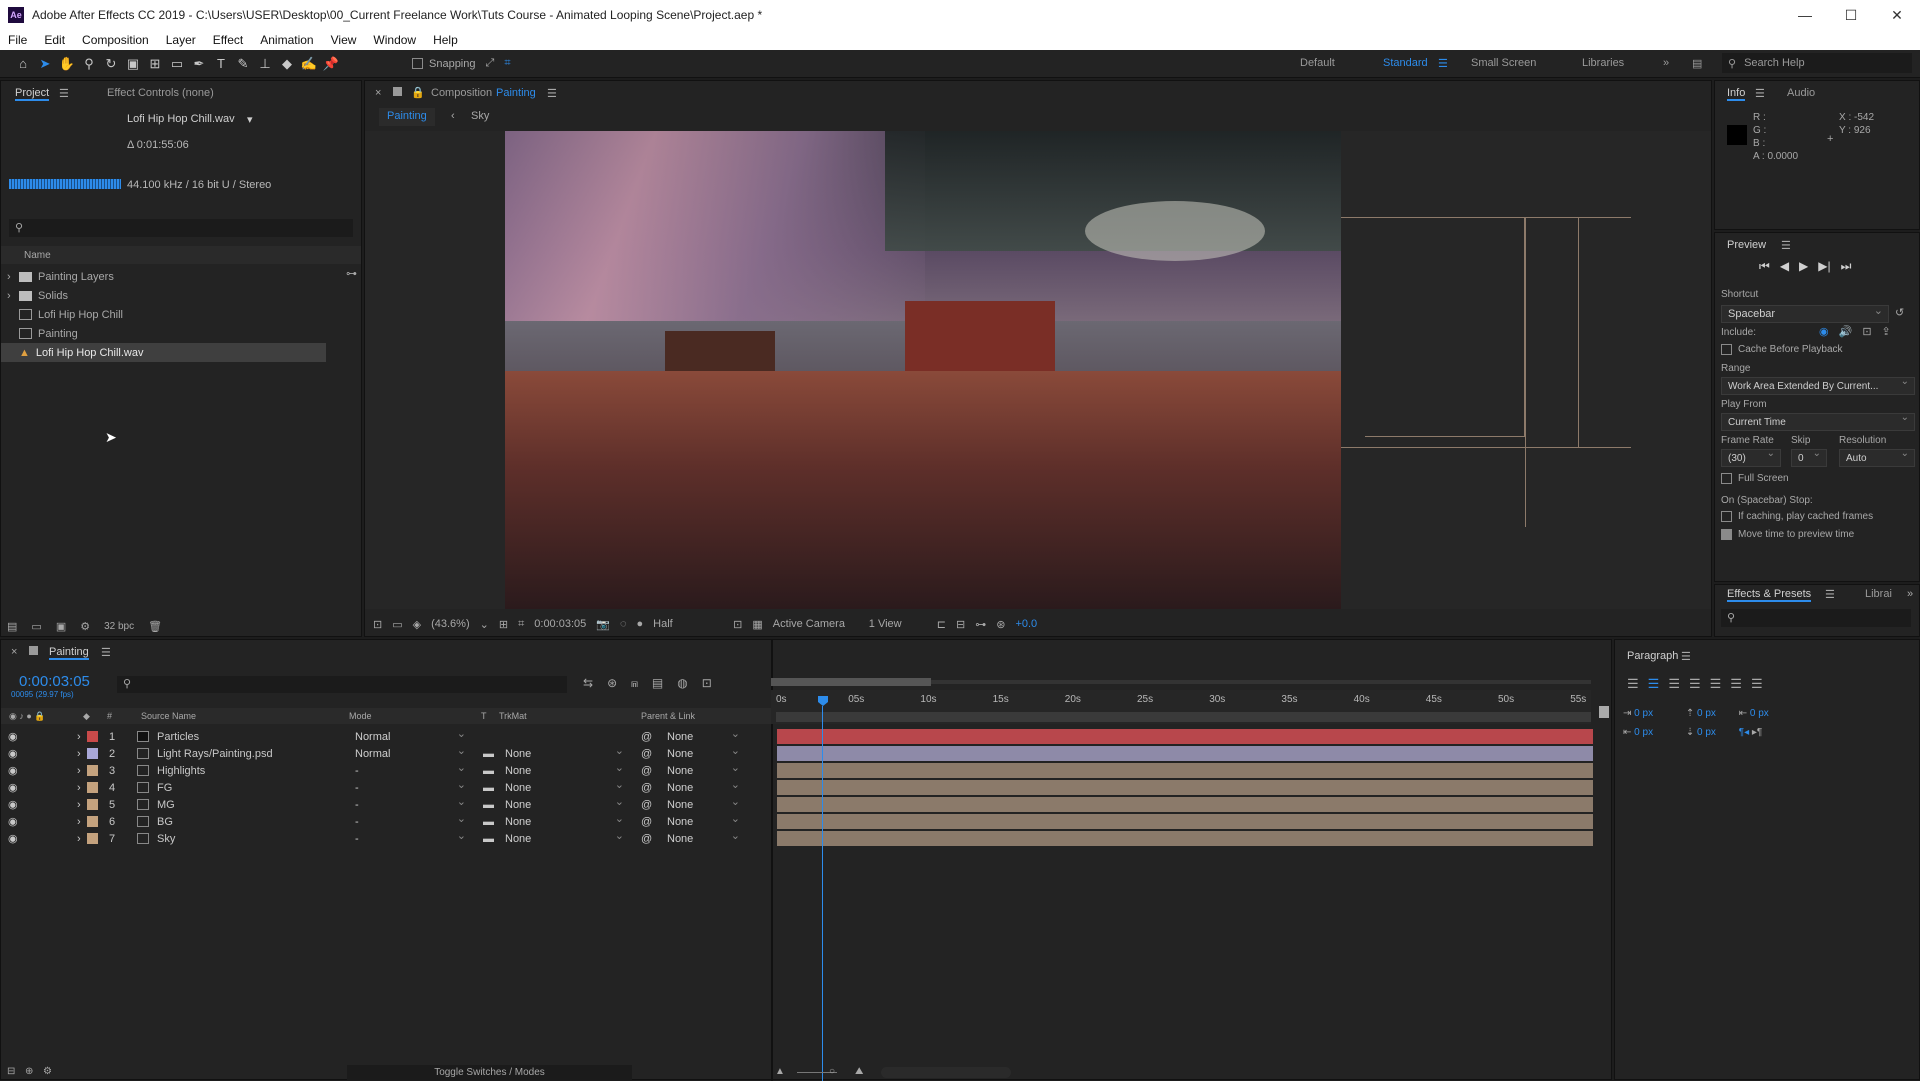 This screenshot has height=1081, width=1920. What do you see at coordinates (165, 822) in the screenshot?
I see `layer-name: BG` at bounding box center [165, 822].